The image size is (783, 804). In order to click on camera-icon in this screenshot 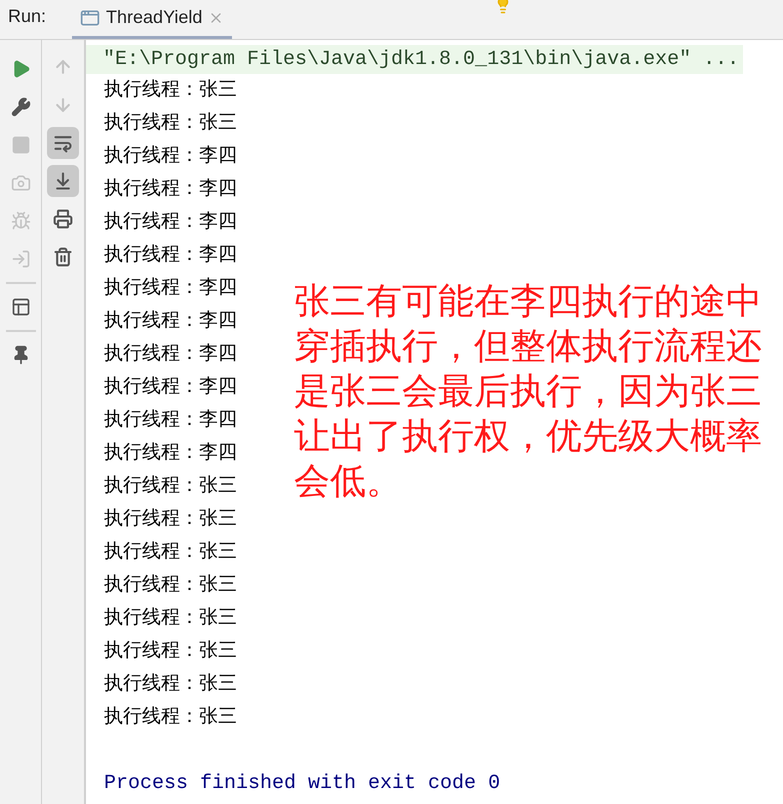, I will do `click(20, 183)`.